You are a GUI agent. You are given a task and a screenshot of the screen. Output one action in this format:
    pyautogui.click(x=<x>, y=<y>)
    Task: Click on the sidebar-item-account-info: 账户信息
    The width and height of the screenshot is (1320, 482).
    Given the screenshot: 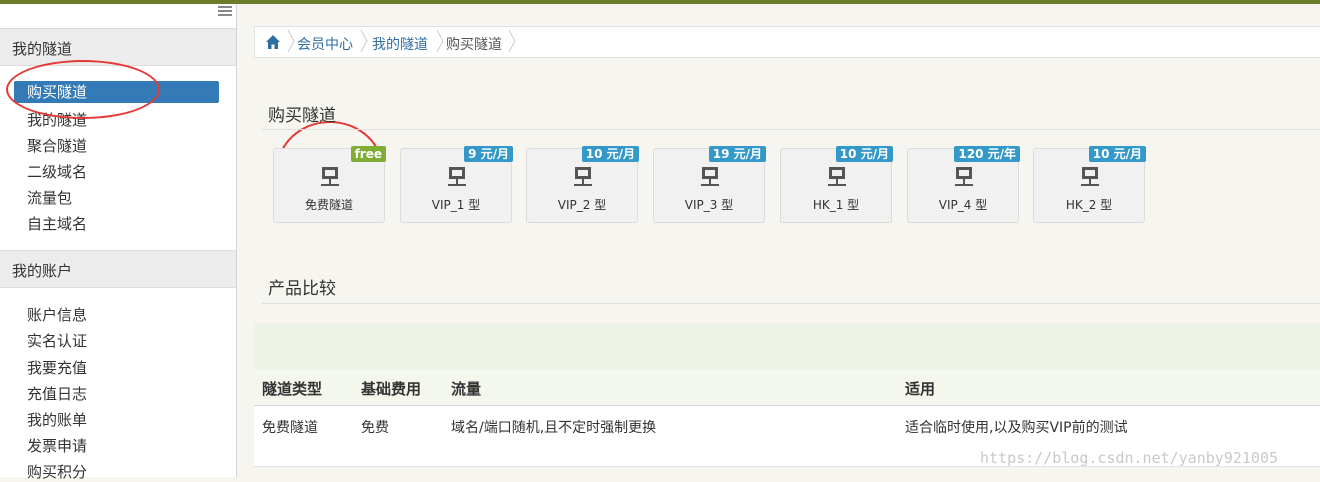 What is the action you would take?
    pyautogui.click(x=57, y=315)
    